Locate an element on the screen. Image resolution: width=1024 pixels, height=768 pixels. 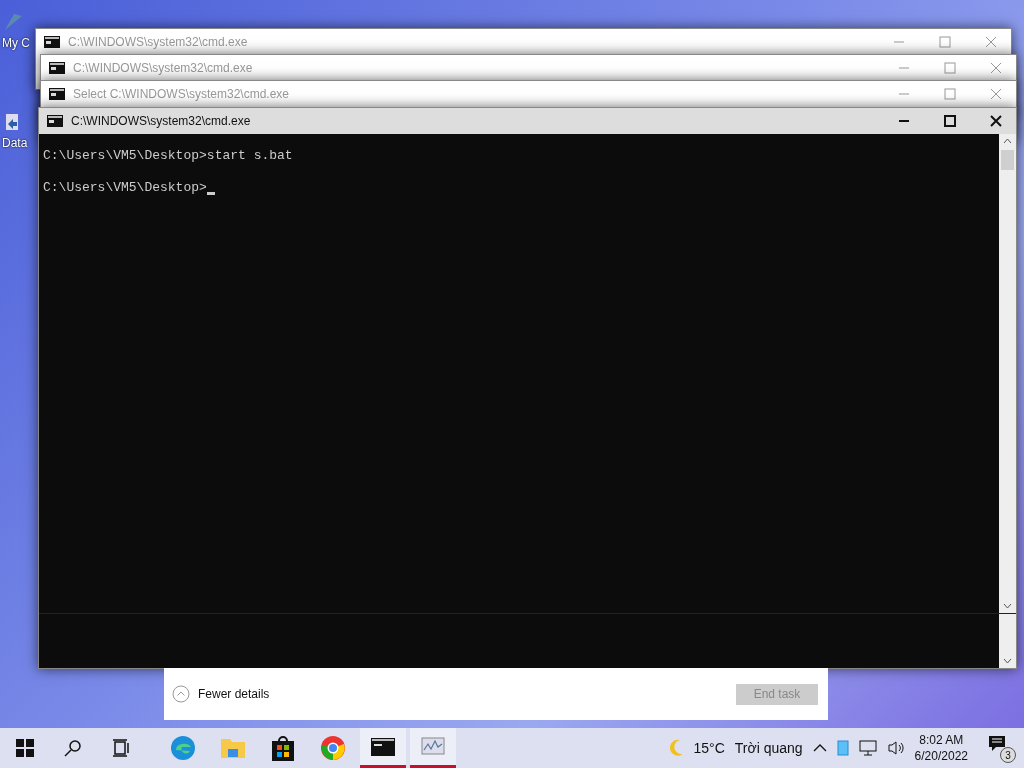
console-line: C:\Users\VM5\Desktop> is located at coordinates (125, 187).